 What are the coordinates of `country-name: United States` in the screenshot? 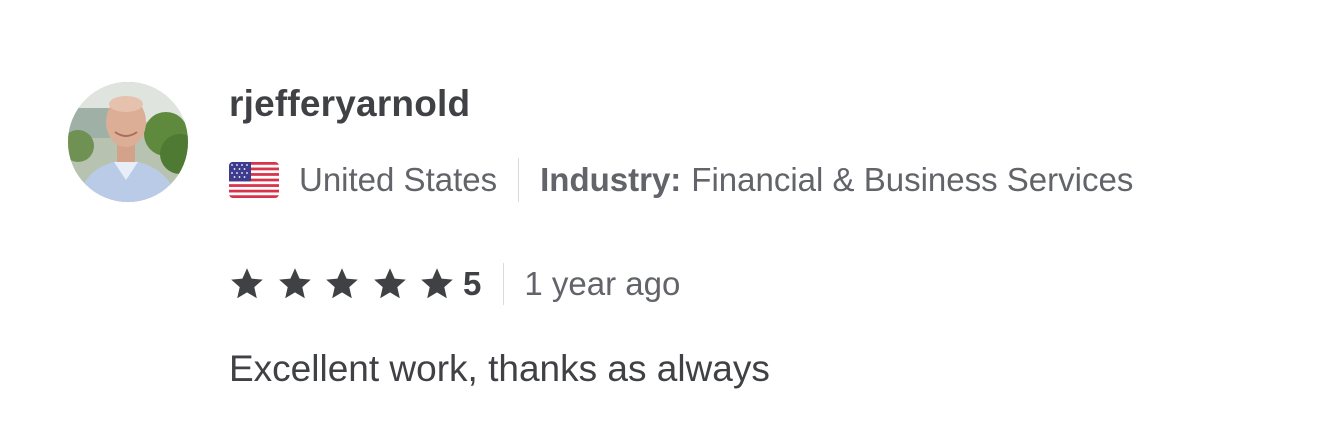 It's located at (398, 179).